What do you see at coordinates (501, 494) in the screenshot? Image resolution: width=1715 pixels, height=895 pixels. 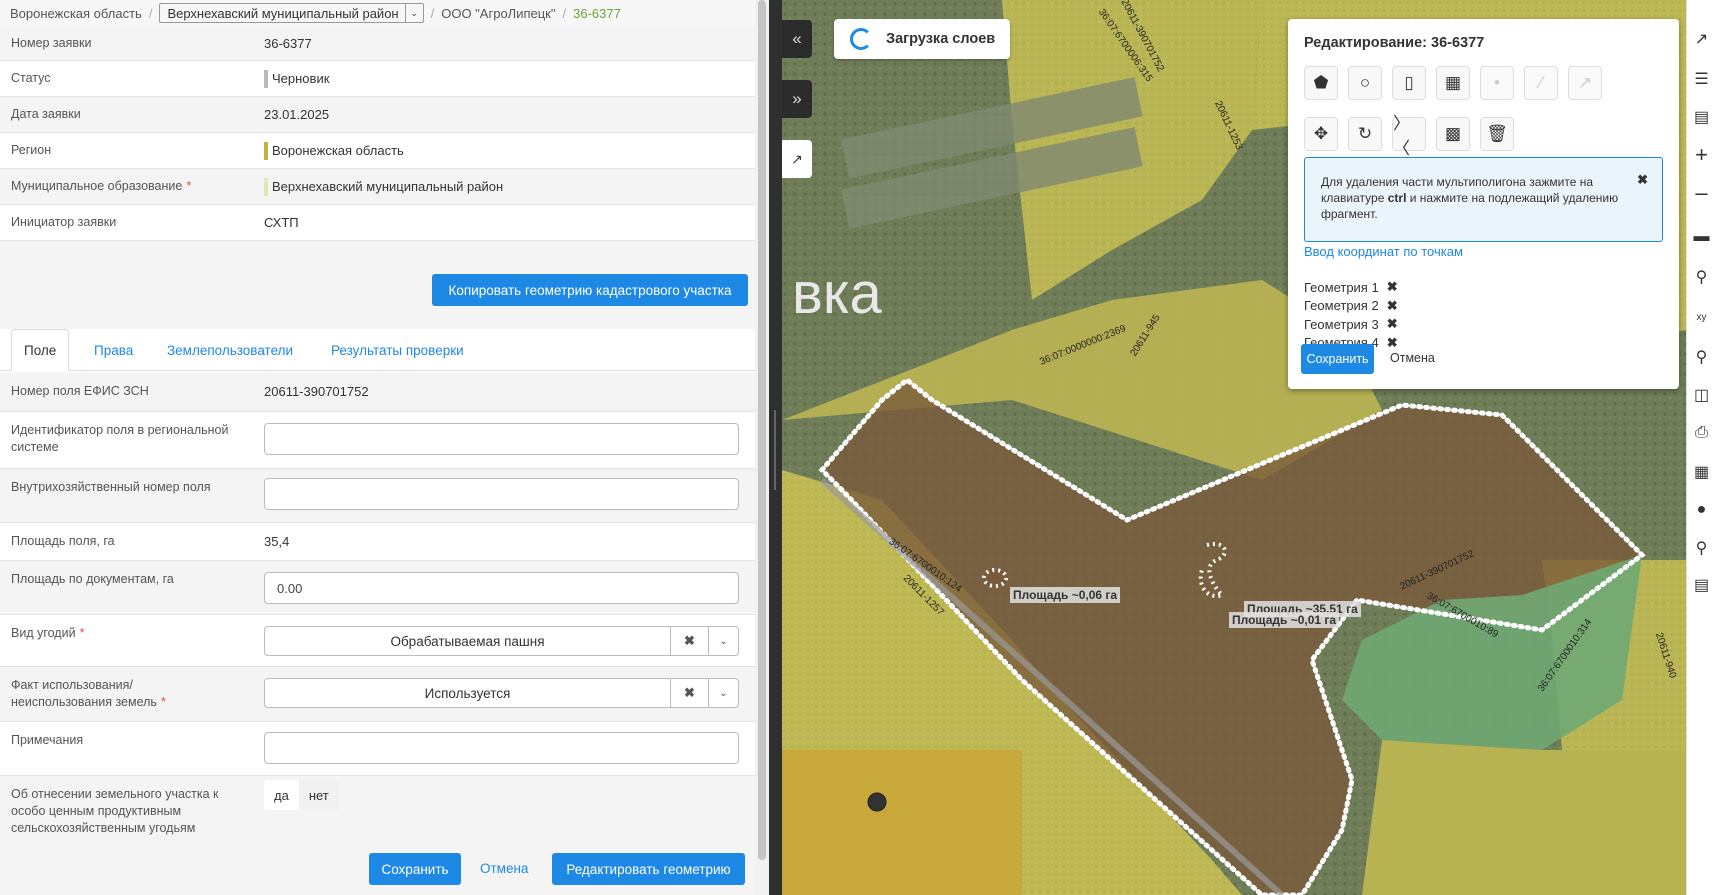 I see `internal-number-input` at bounding box center [501, 494].